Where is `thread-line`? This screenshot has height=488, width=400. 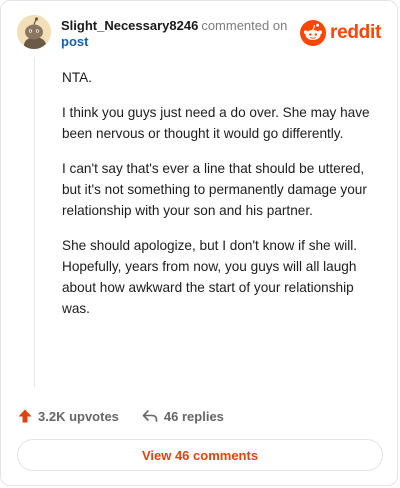 thread-line is located at coordinates (34, 222).